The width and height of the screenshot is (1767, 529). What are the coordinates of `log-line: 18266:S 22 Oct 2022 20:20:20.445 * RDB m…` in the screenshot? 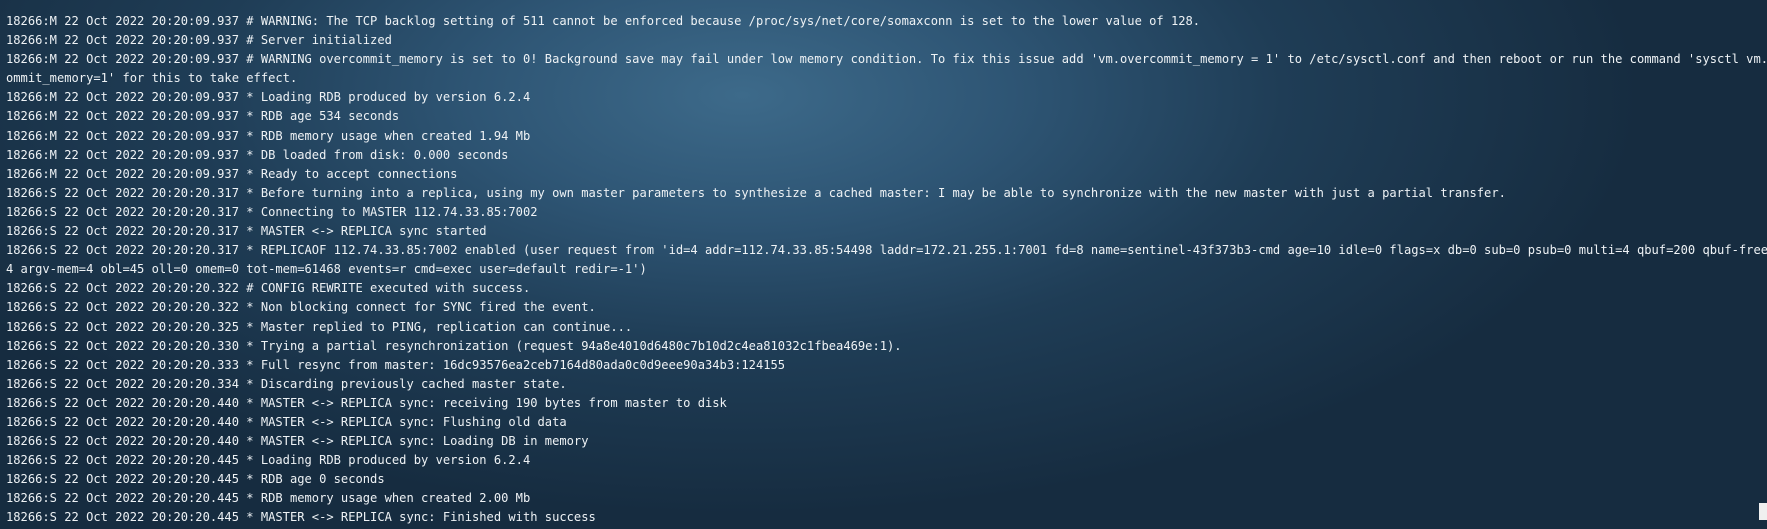 It's located at (268, 498).